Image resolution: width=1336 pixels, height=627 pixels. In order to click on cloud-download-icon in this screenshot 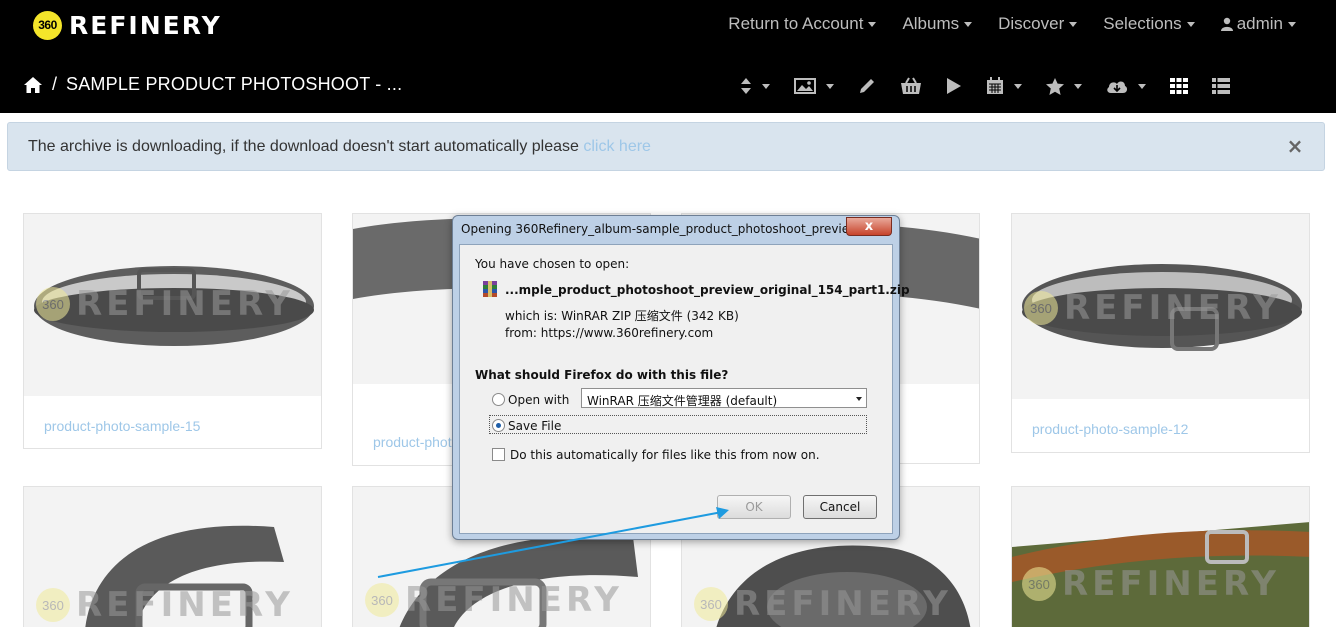, I will do `click(1117, 87)`.